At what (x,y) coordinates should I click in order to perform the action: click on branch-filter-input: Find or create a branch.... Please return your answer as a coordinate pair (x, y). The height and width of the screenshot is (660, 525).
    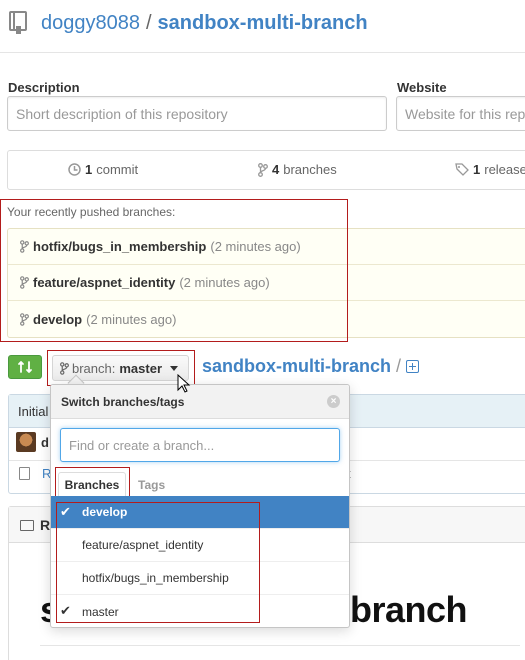
    Looking at the image, I should click on (200, 445).